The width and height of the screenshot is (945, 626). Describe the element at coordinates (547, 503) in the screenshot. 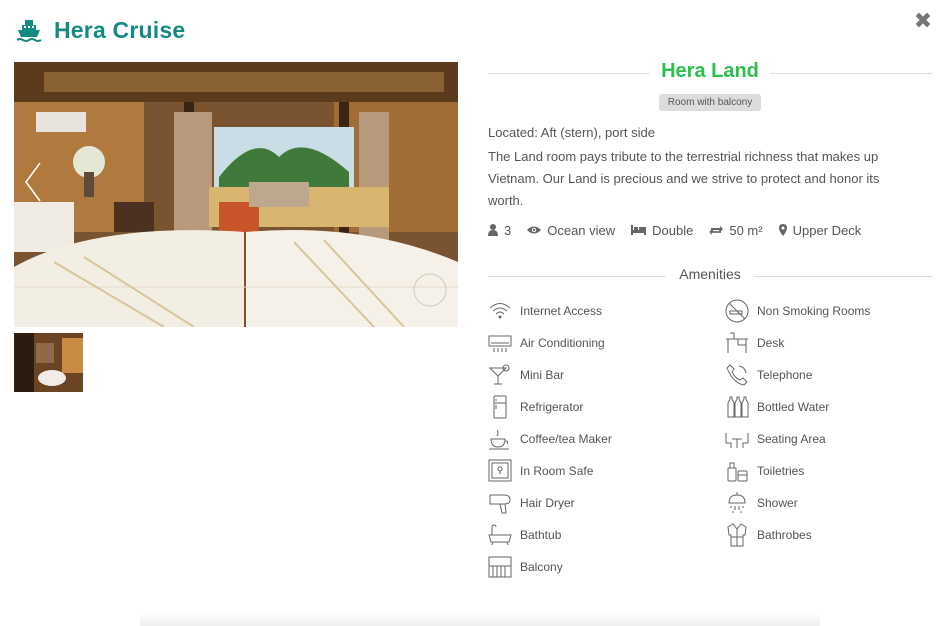

I see `amenity-label: Hair Dryer` at that location.